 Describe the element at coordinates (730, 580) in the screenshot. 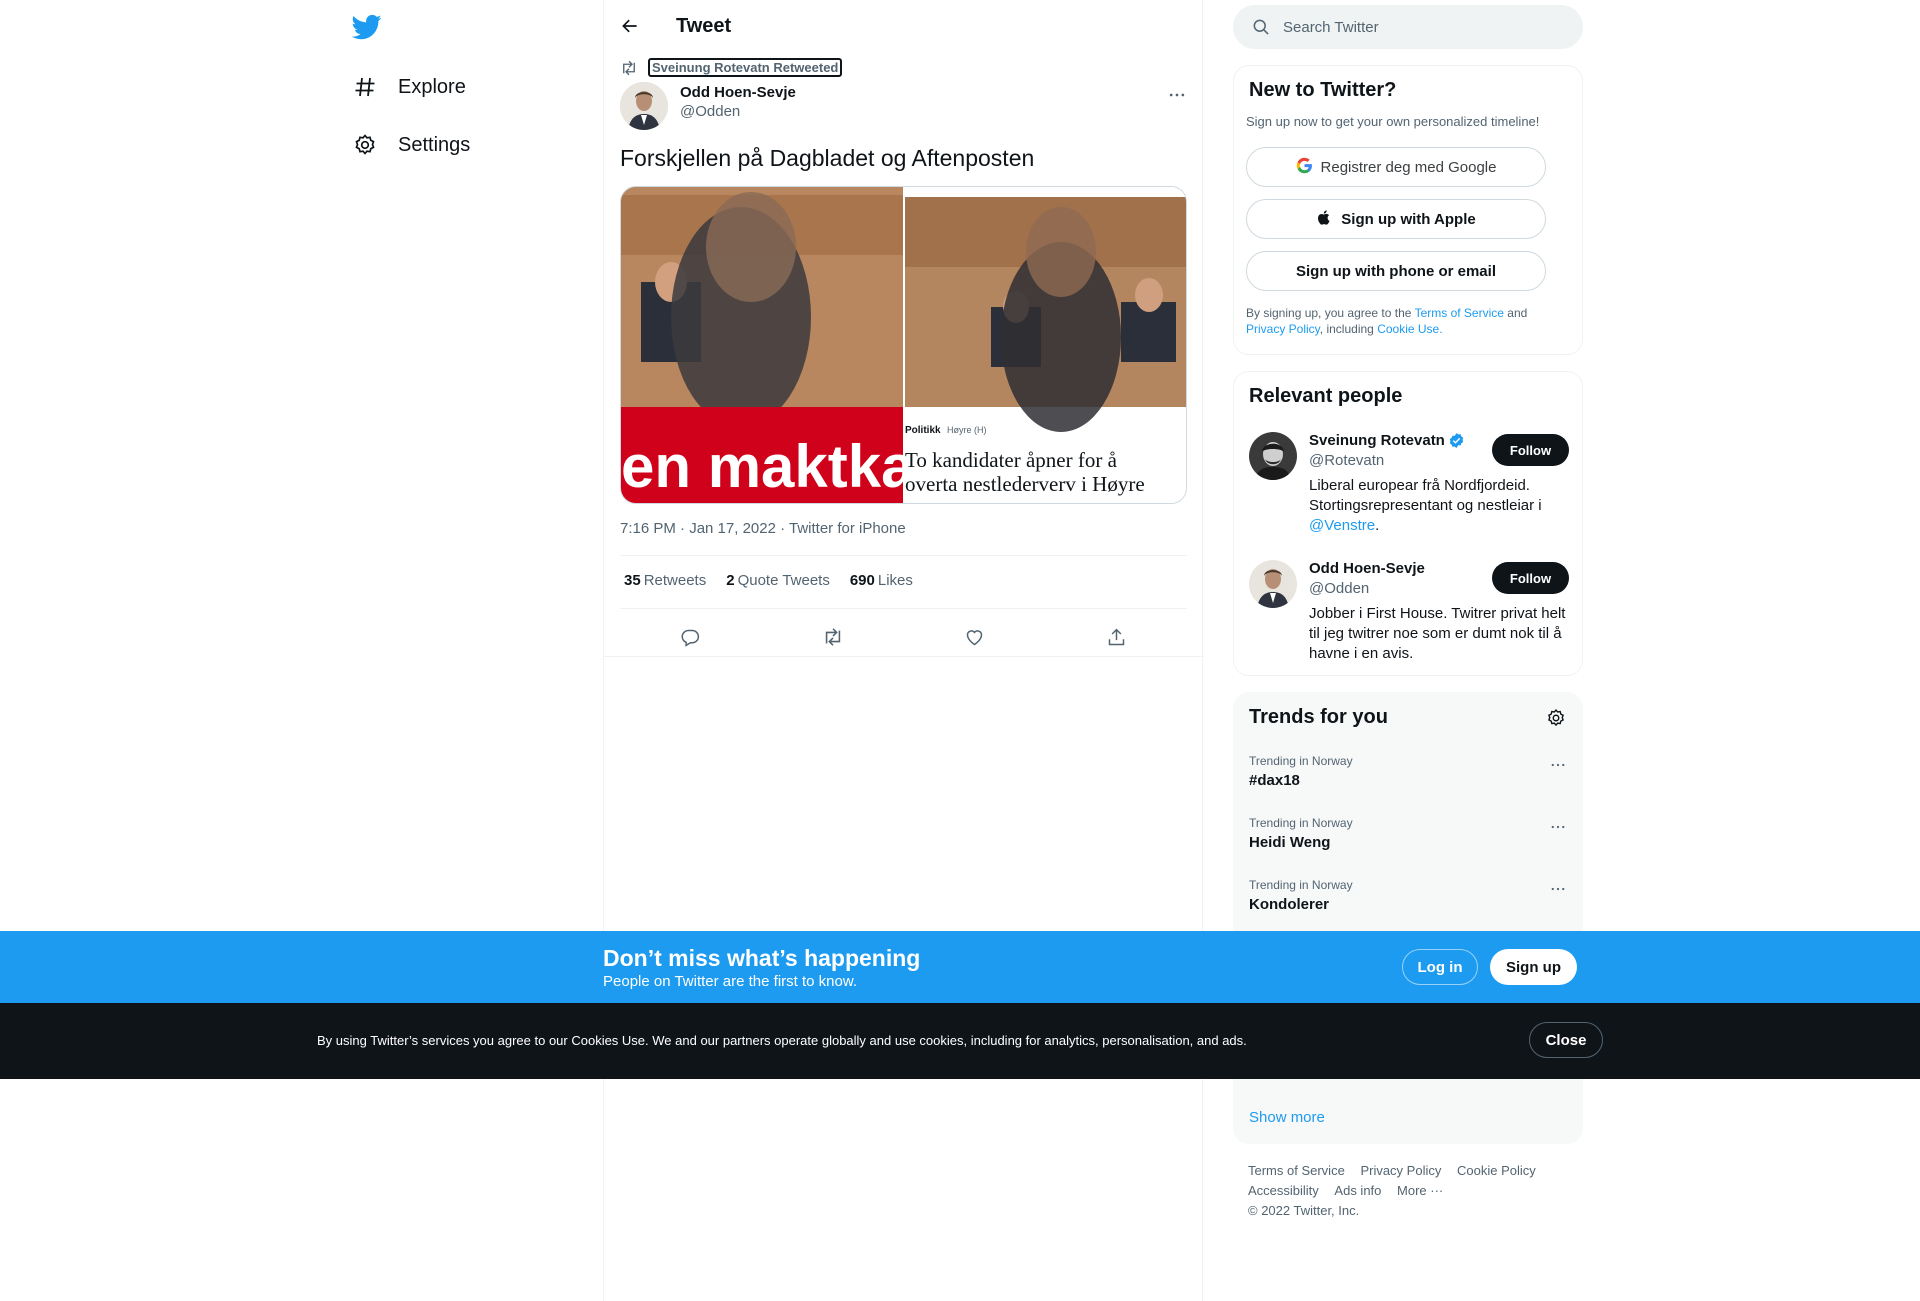

I see `quote-tweets-count: 2` at that location.